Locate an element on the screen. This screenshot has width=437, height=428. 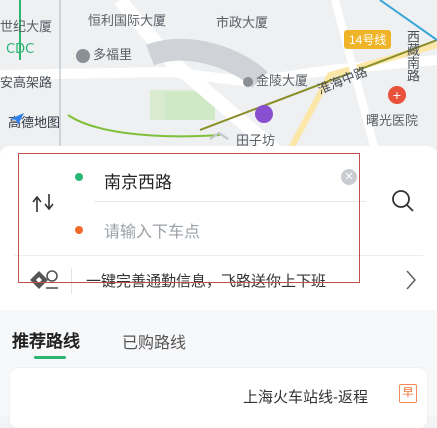
tab-active-indicator is located at coordinates (50, 357).